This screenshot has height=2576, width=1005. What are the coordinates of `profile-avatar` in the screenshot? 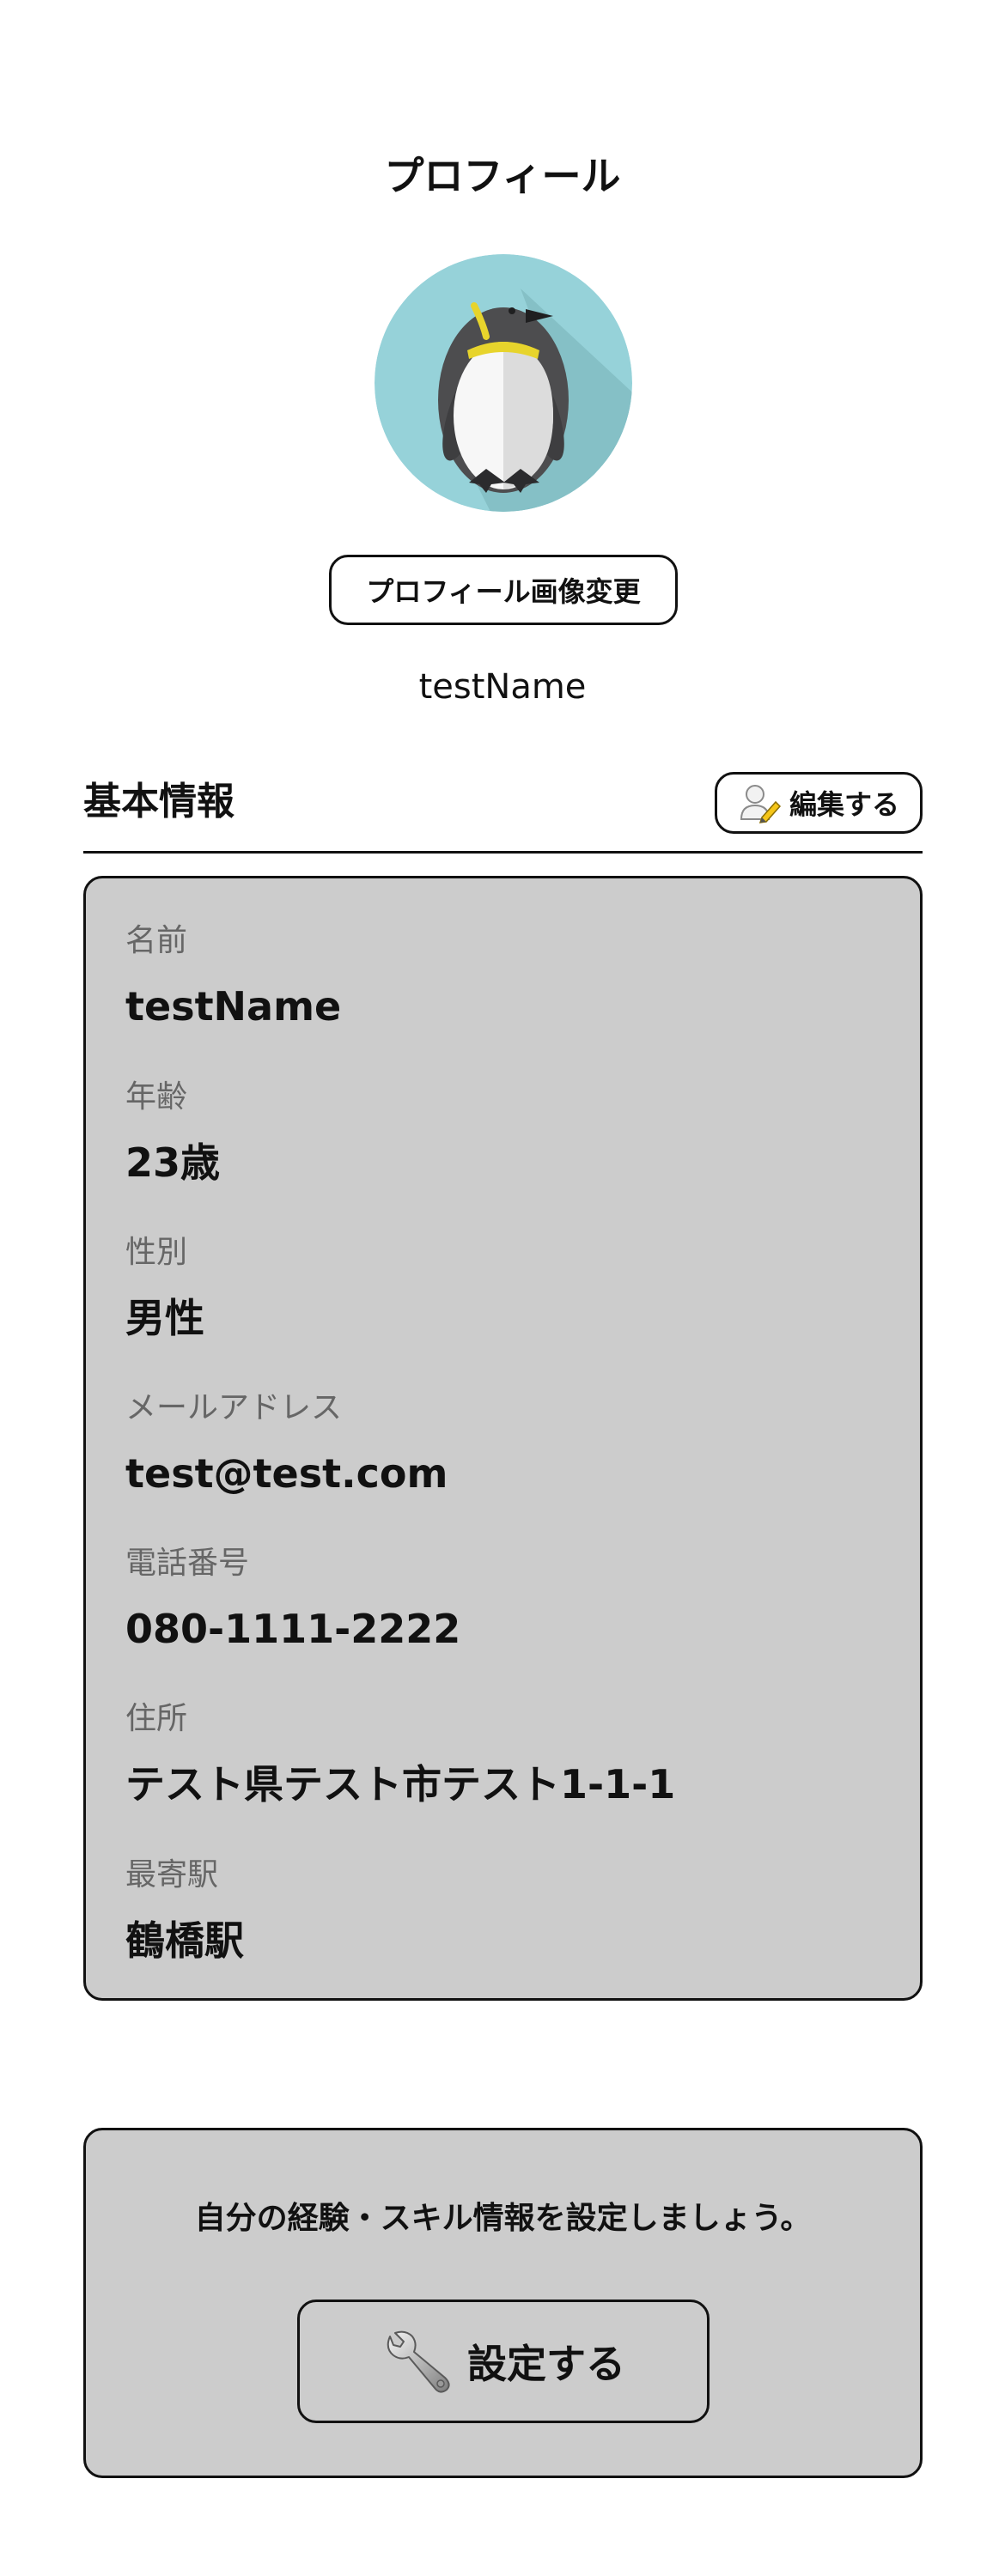 It's located at (503, 383).